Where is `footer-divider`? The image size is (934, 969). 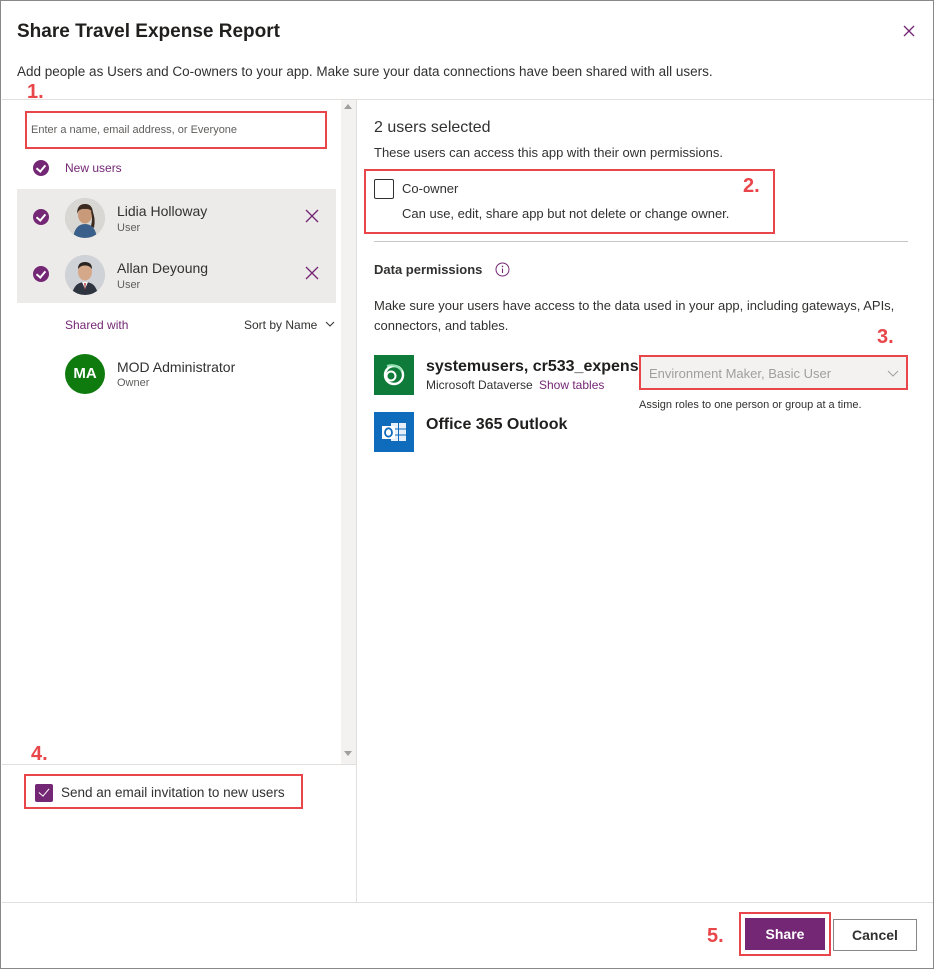 footer-divider is located at coordinates (467, 902).